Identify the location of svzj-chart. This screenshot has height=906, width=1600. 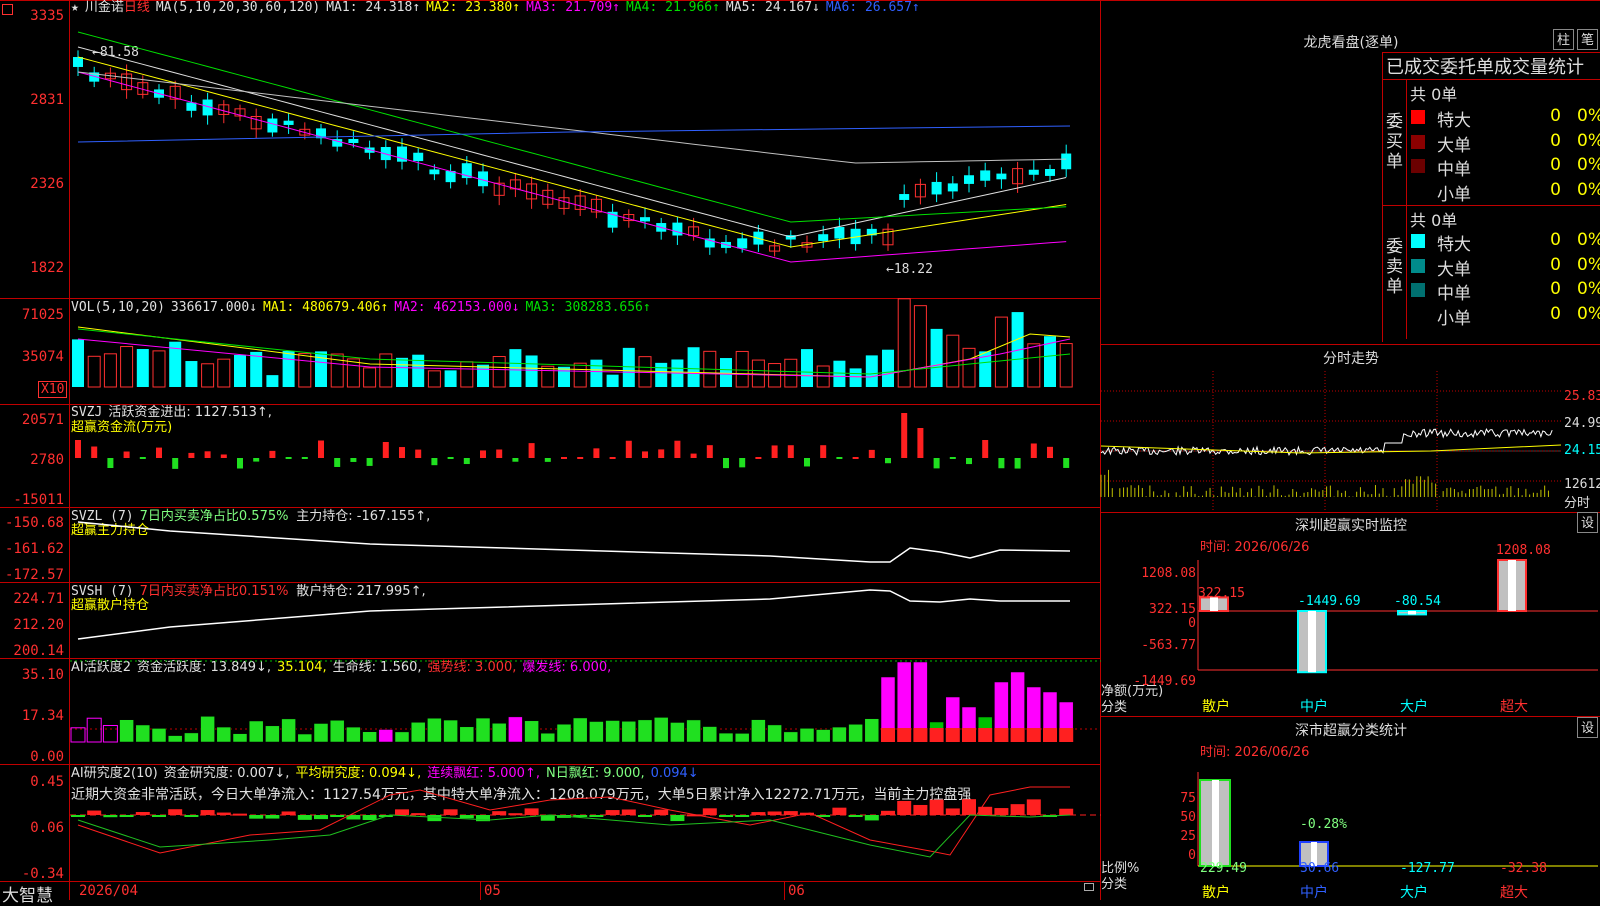
(585, 456).